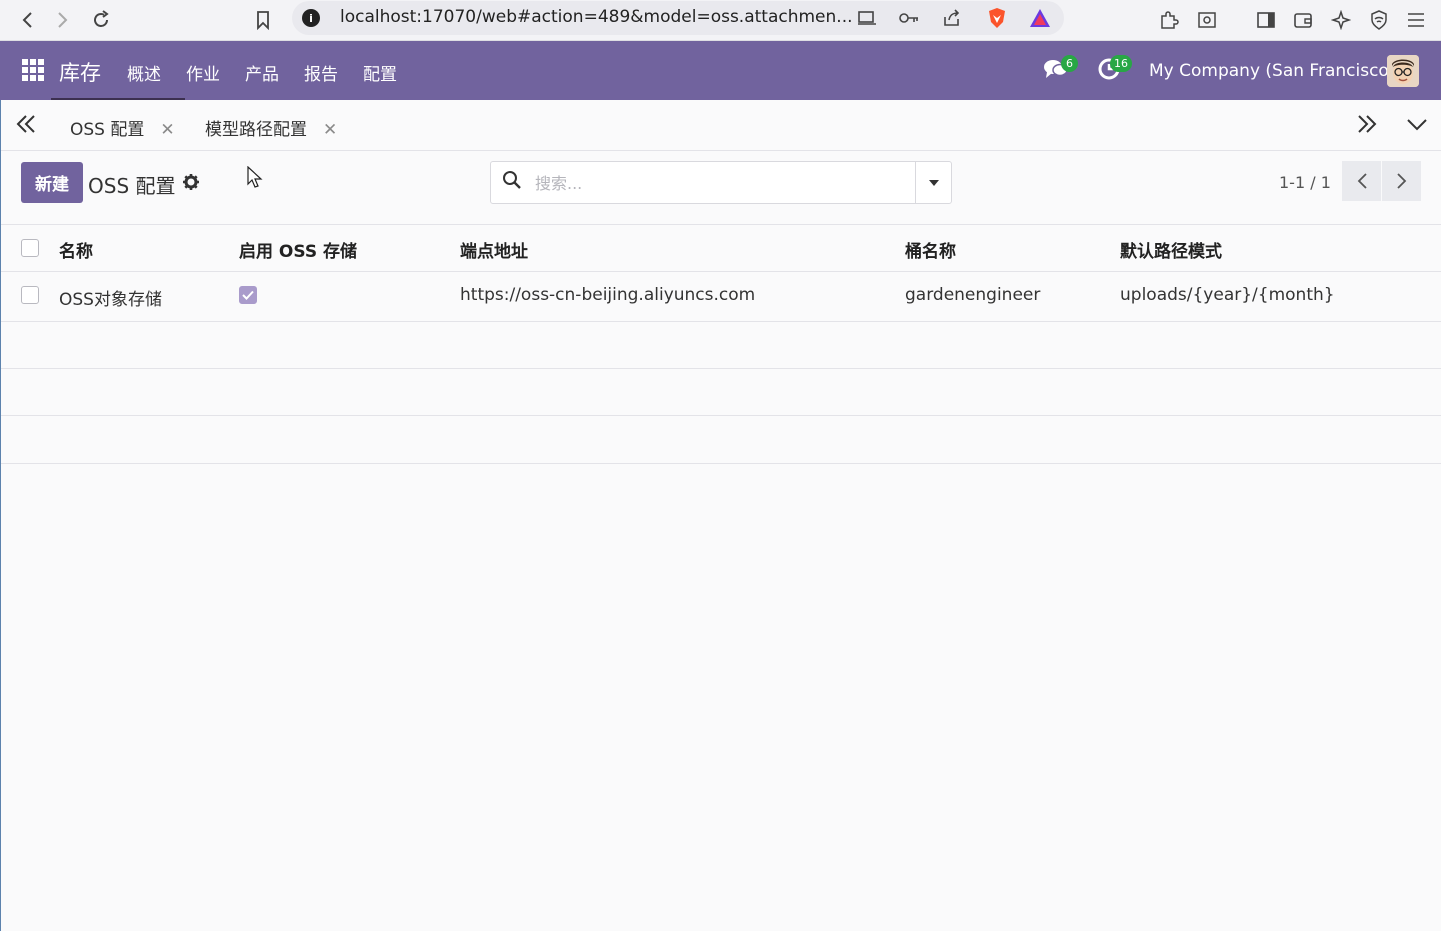 This screenshot has width=1441, height=931. What do you see at coordinates (132, 186) in the screenshot?
I see `breadcrumb: OSS 配置` at bounding box center [132, 186].